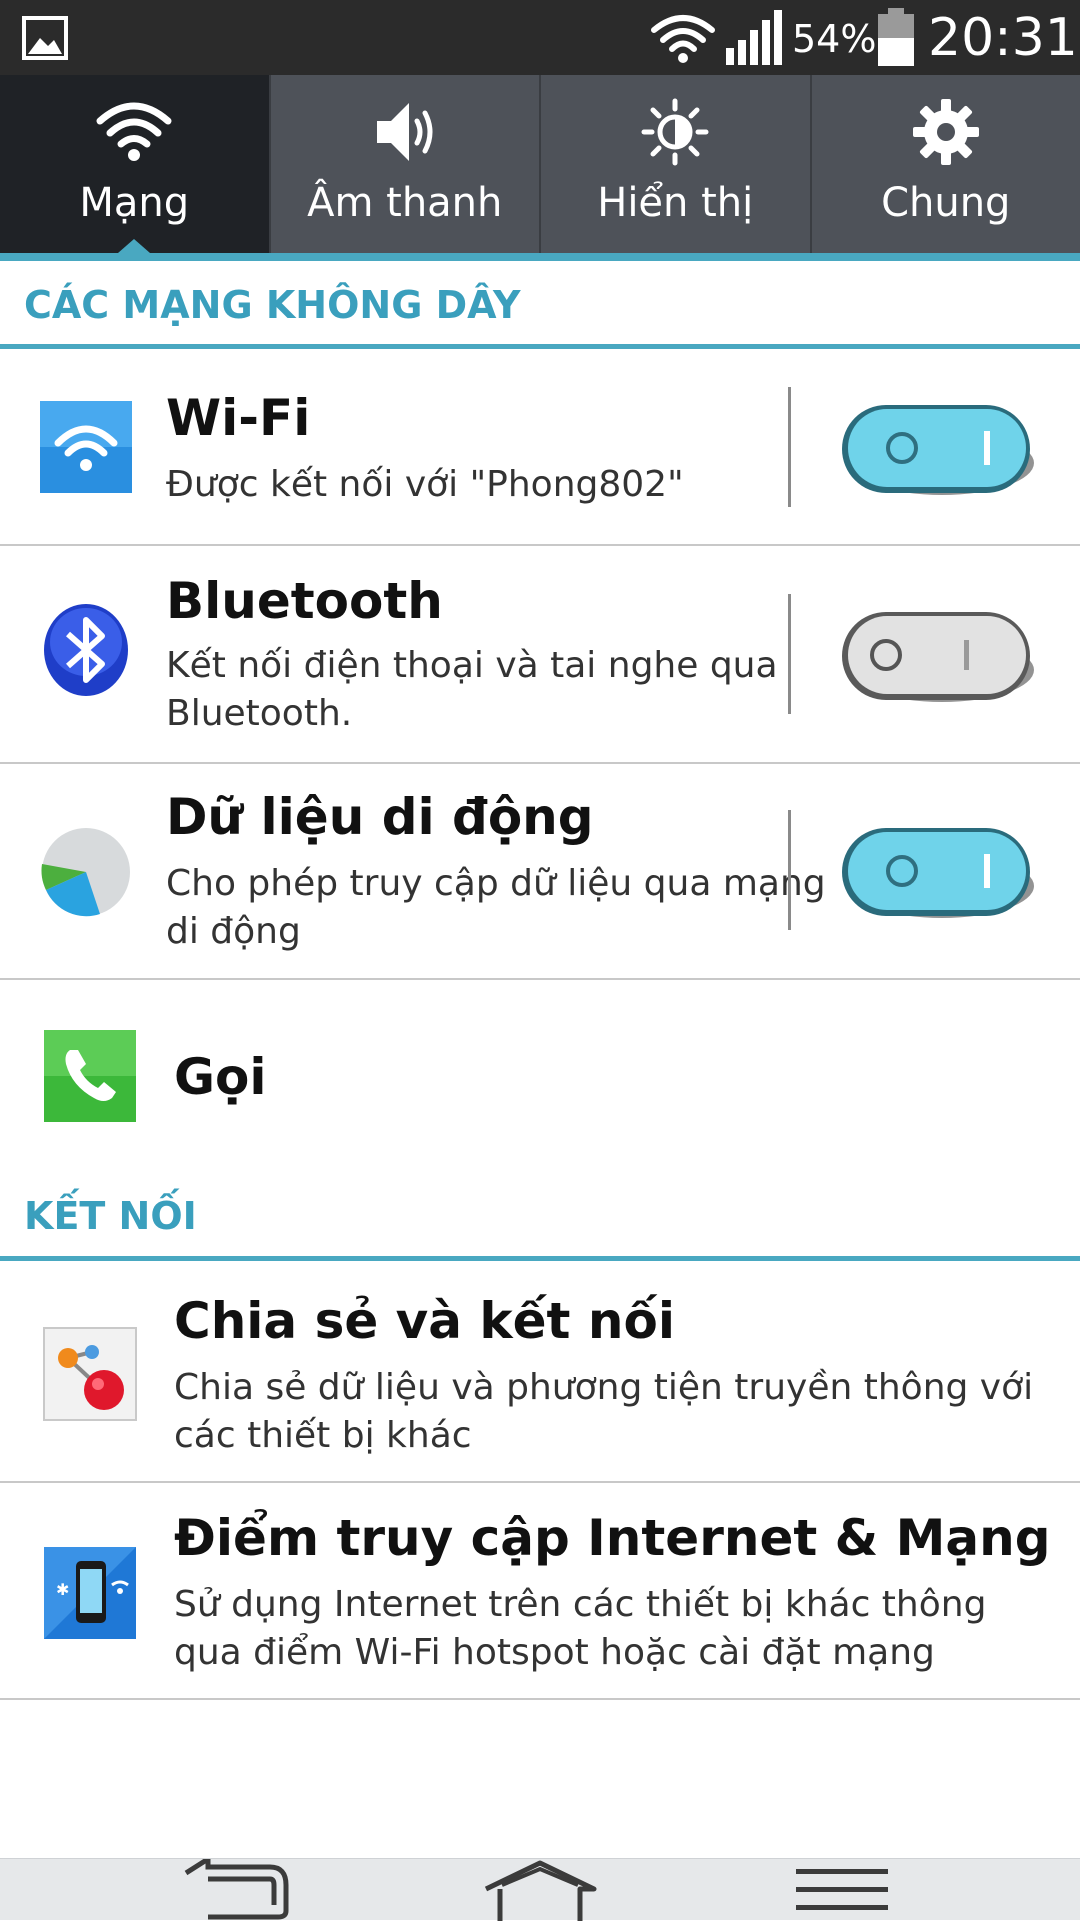 The width and height of the screenshot is (1080, 1921). I want to click on list-item-calls: Gọi, so click(540, 1070).